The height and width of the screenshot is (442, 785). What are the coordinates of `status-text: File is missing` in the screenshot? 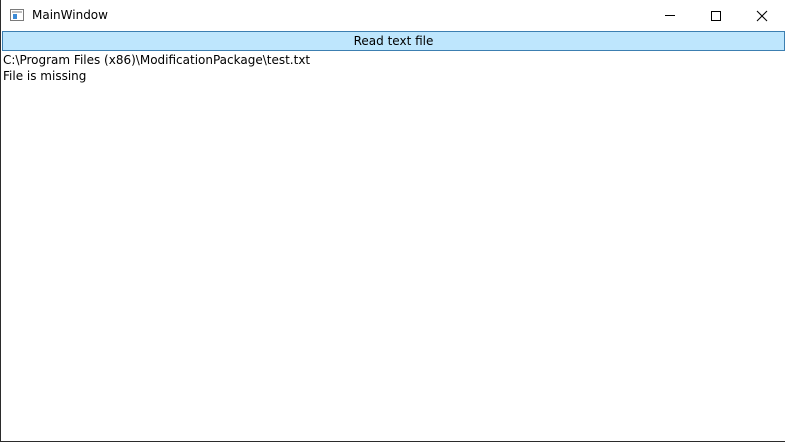 It's located at (45, 76).